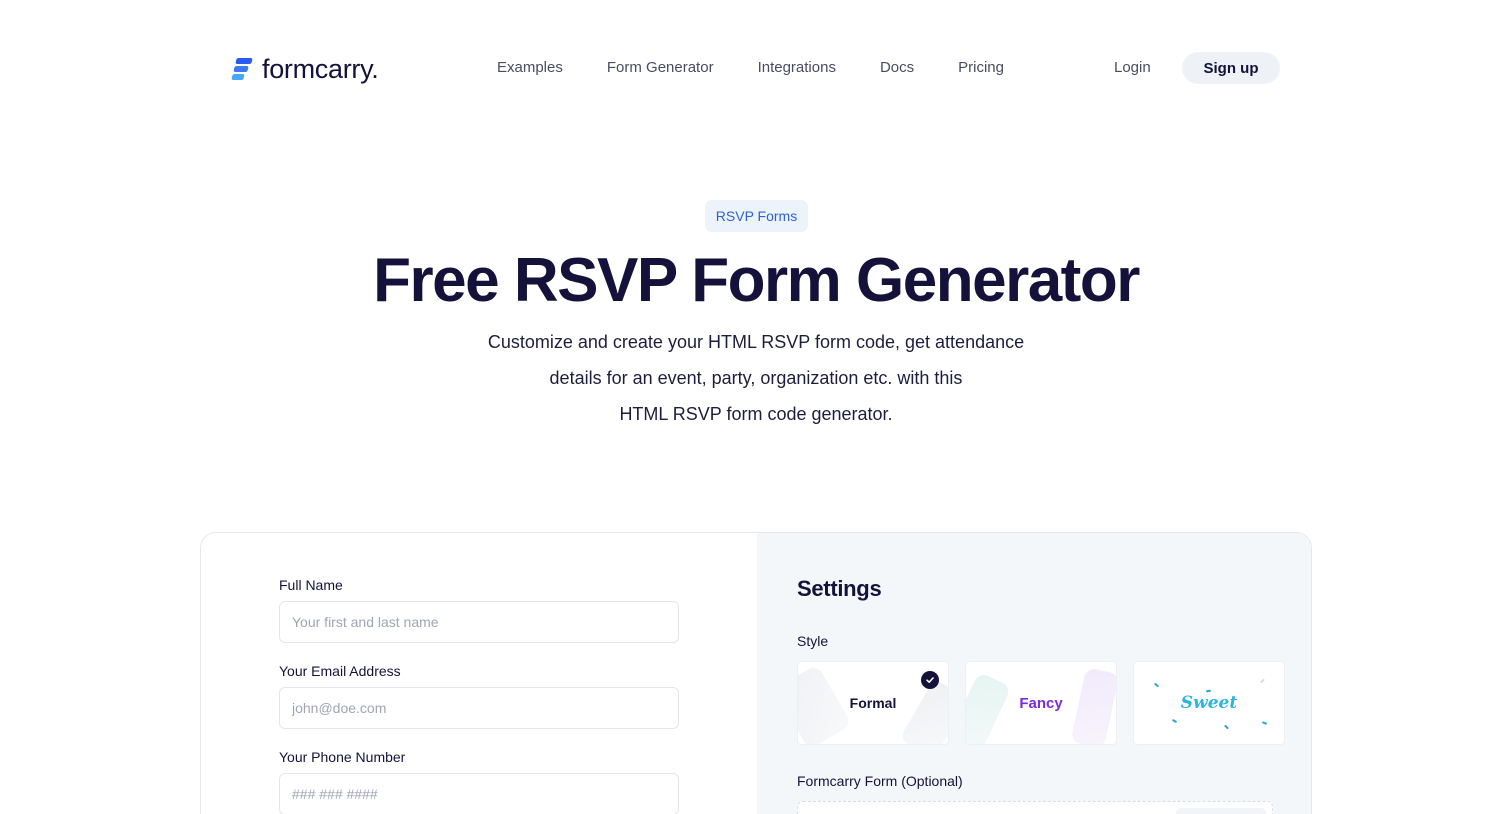 This screenshot has height=814, width=1512. Describe the element at coordinates (756, 216) in the screenshot. I see `category-badge: RSVP Forms` at that location.